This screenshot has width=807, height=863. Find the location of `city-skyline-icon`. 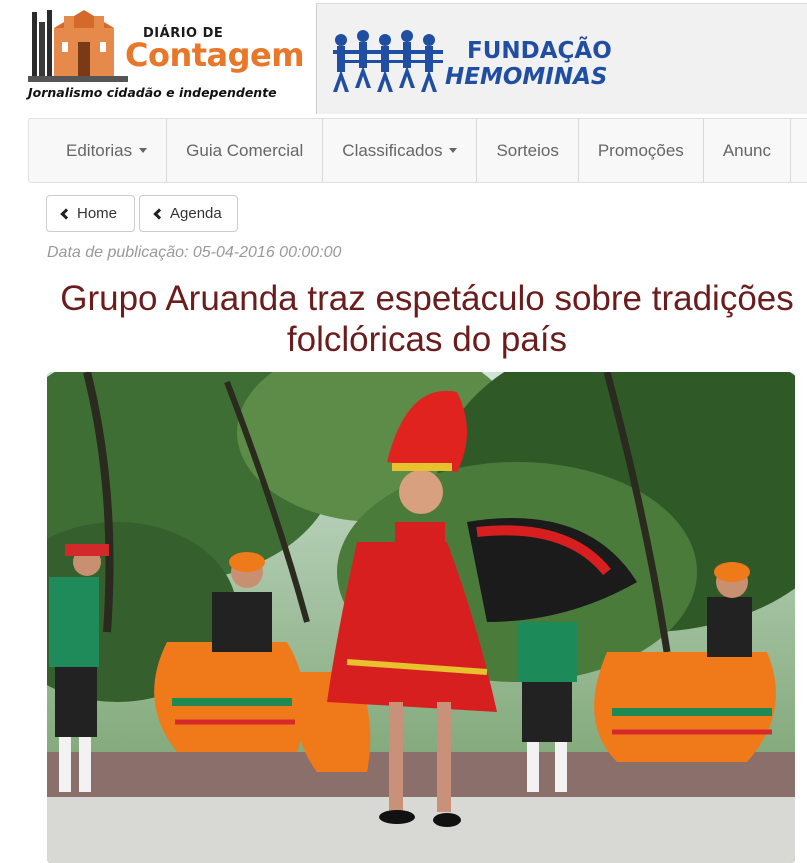

city-skyline-icon is located at coordinates (78, 46).